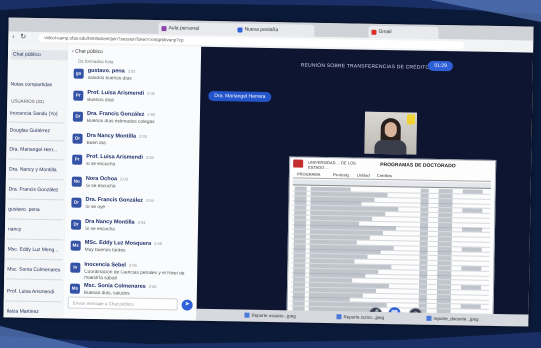 The image size is (541, 348). I want to click on message-author: Dra. Francis González 2:02, so click(121, 114).